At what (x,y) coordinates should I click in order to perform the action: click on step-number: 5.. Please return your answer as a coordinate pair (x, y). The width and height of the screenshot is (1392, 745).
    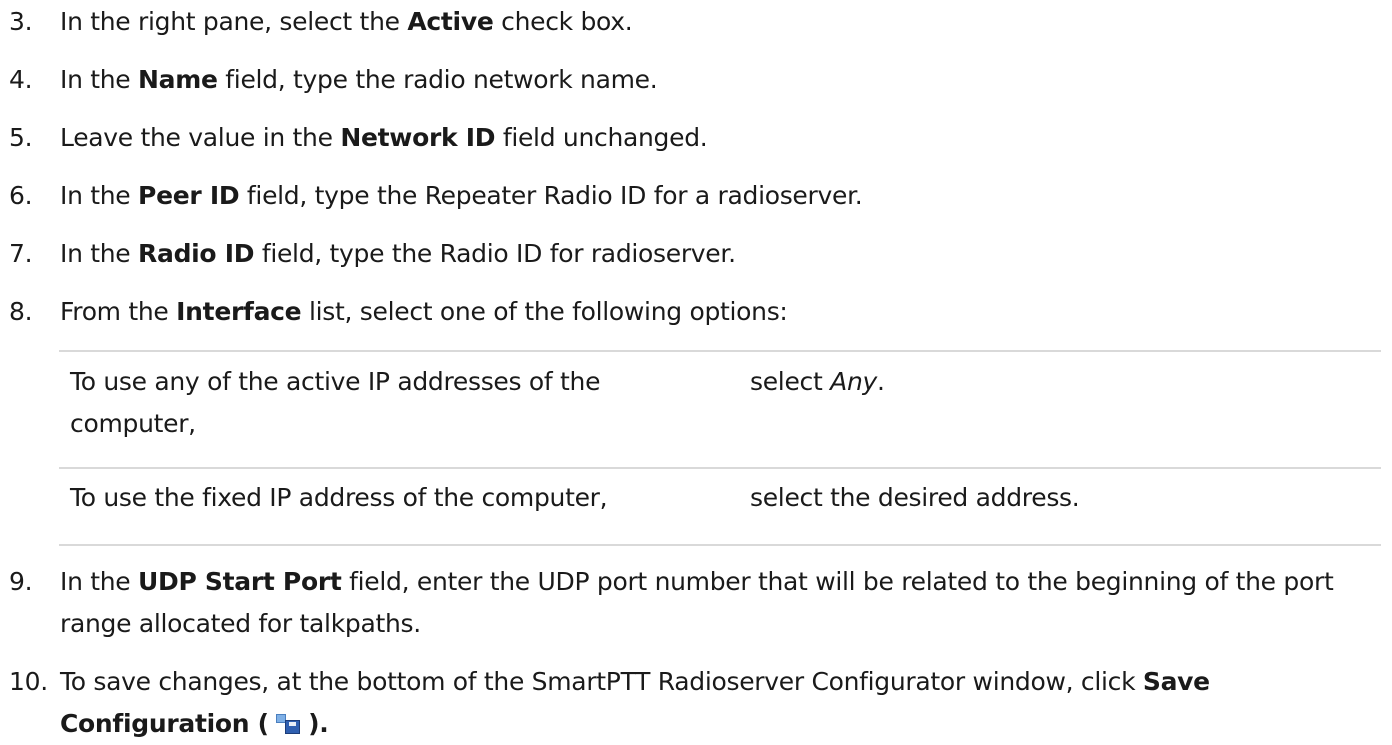
    Looking at the image, I should click on (21, 137).